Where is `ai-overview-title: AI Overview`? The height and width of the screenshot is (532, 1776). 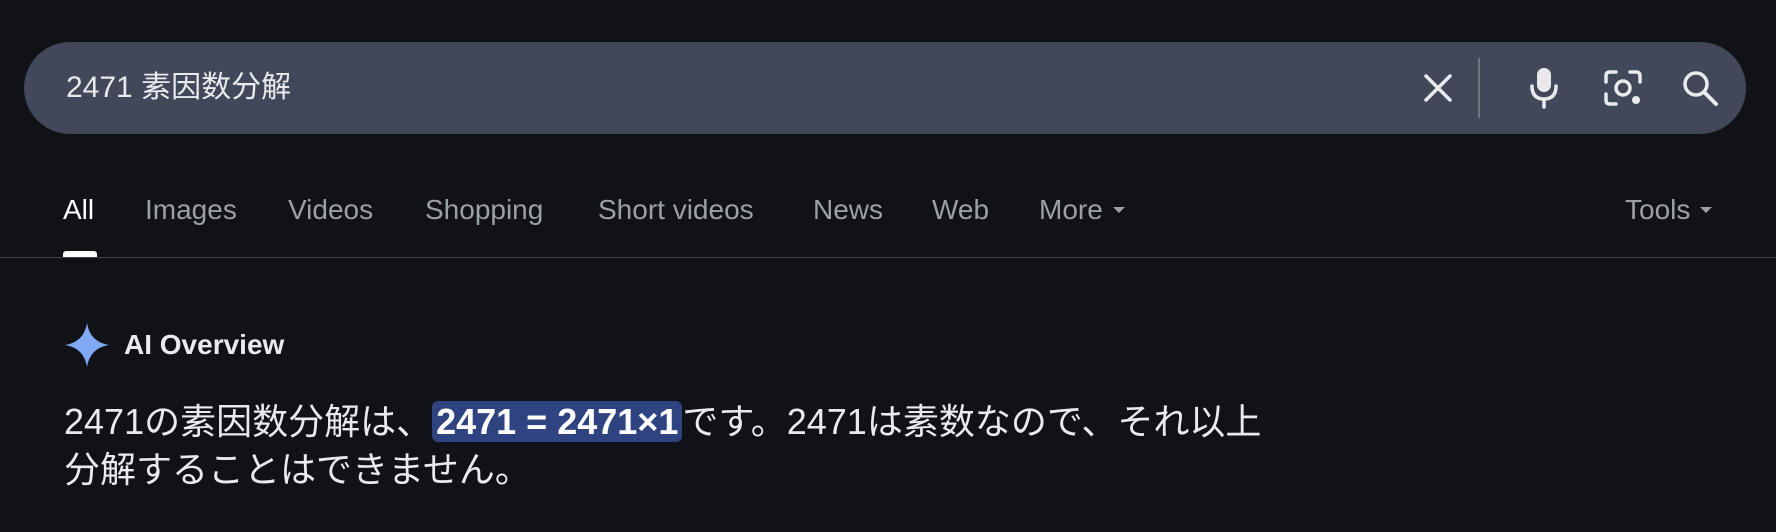 ai-overview-title: AI Overview is located at coordinates (204, 344).